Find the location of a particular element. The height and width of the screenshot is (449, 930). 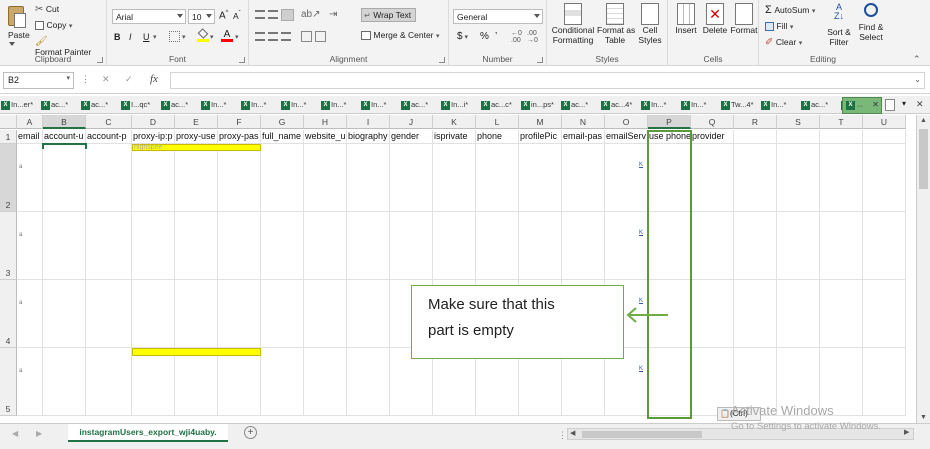

header-cell-b: account-u is located at coordinates (64, 137).